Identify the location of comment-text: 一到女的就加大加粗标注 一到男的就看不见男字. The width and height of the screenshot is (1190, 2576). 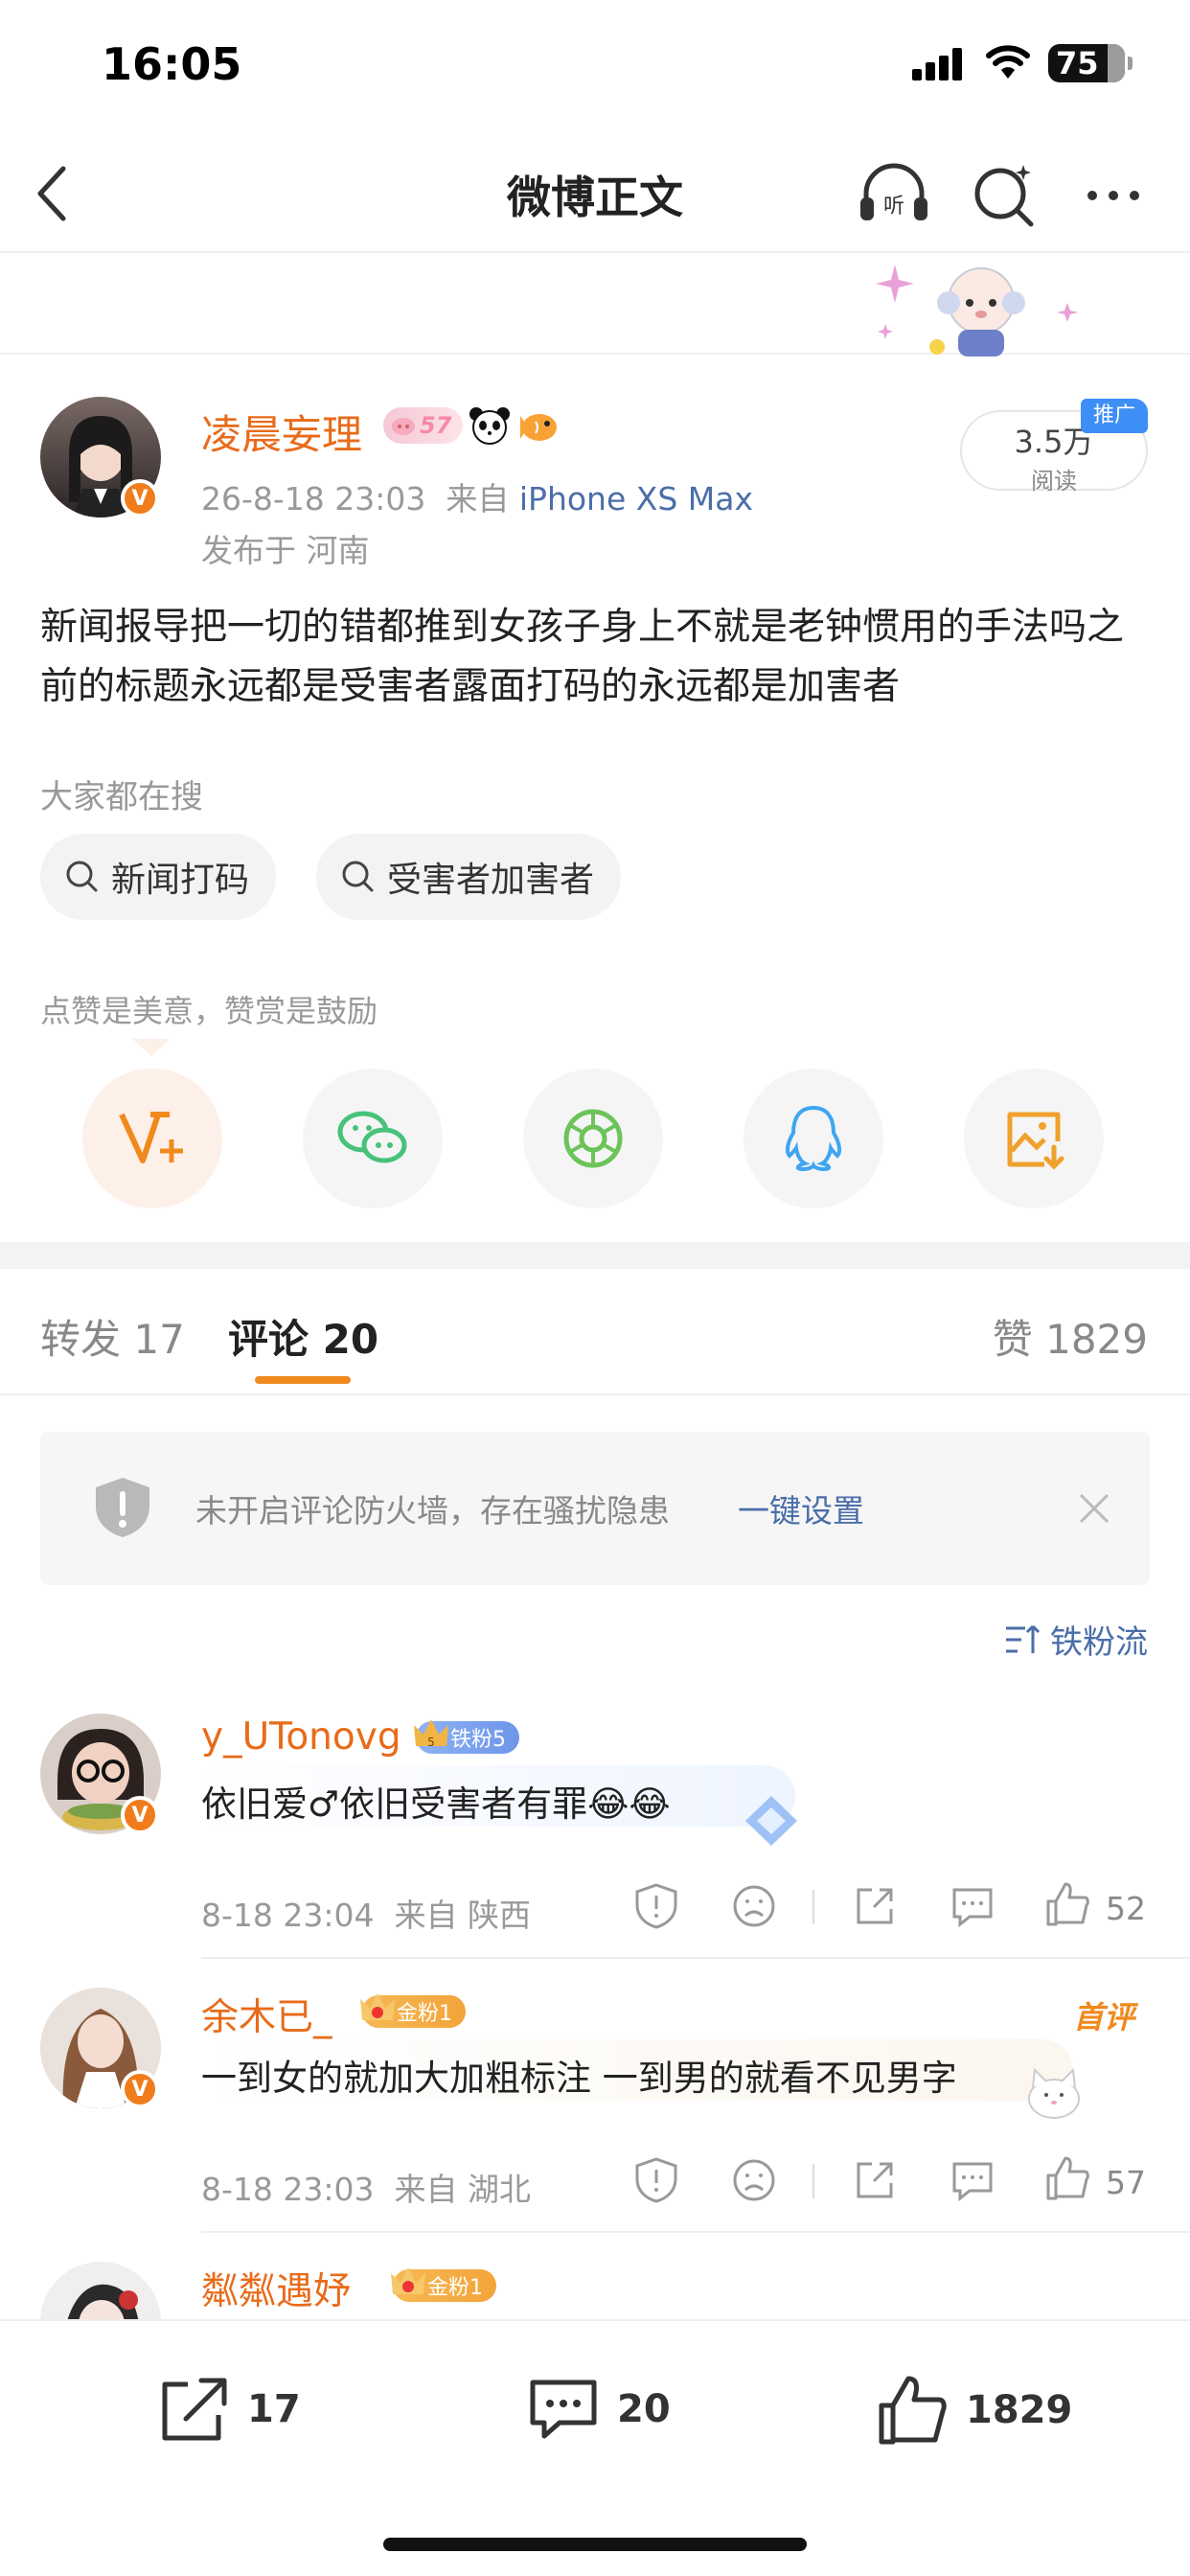
(579, 2078).